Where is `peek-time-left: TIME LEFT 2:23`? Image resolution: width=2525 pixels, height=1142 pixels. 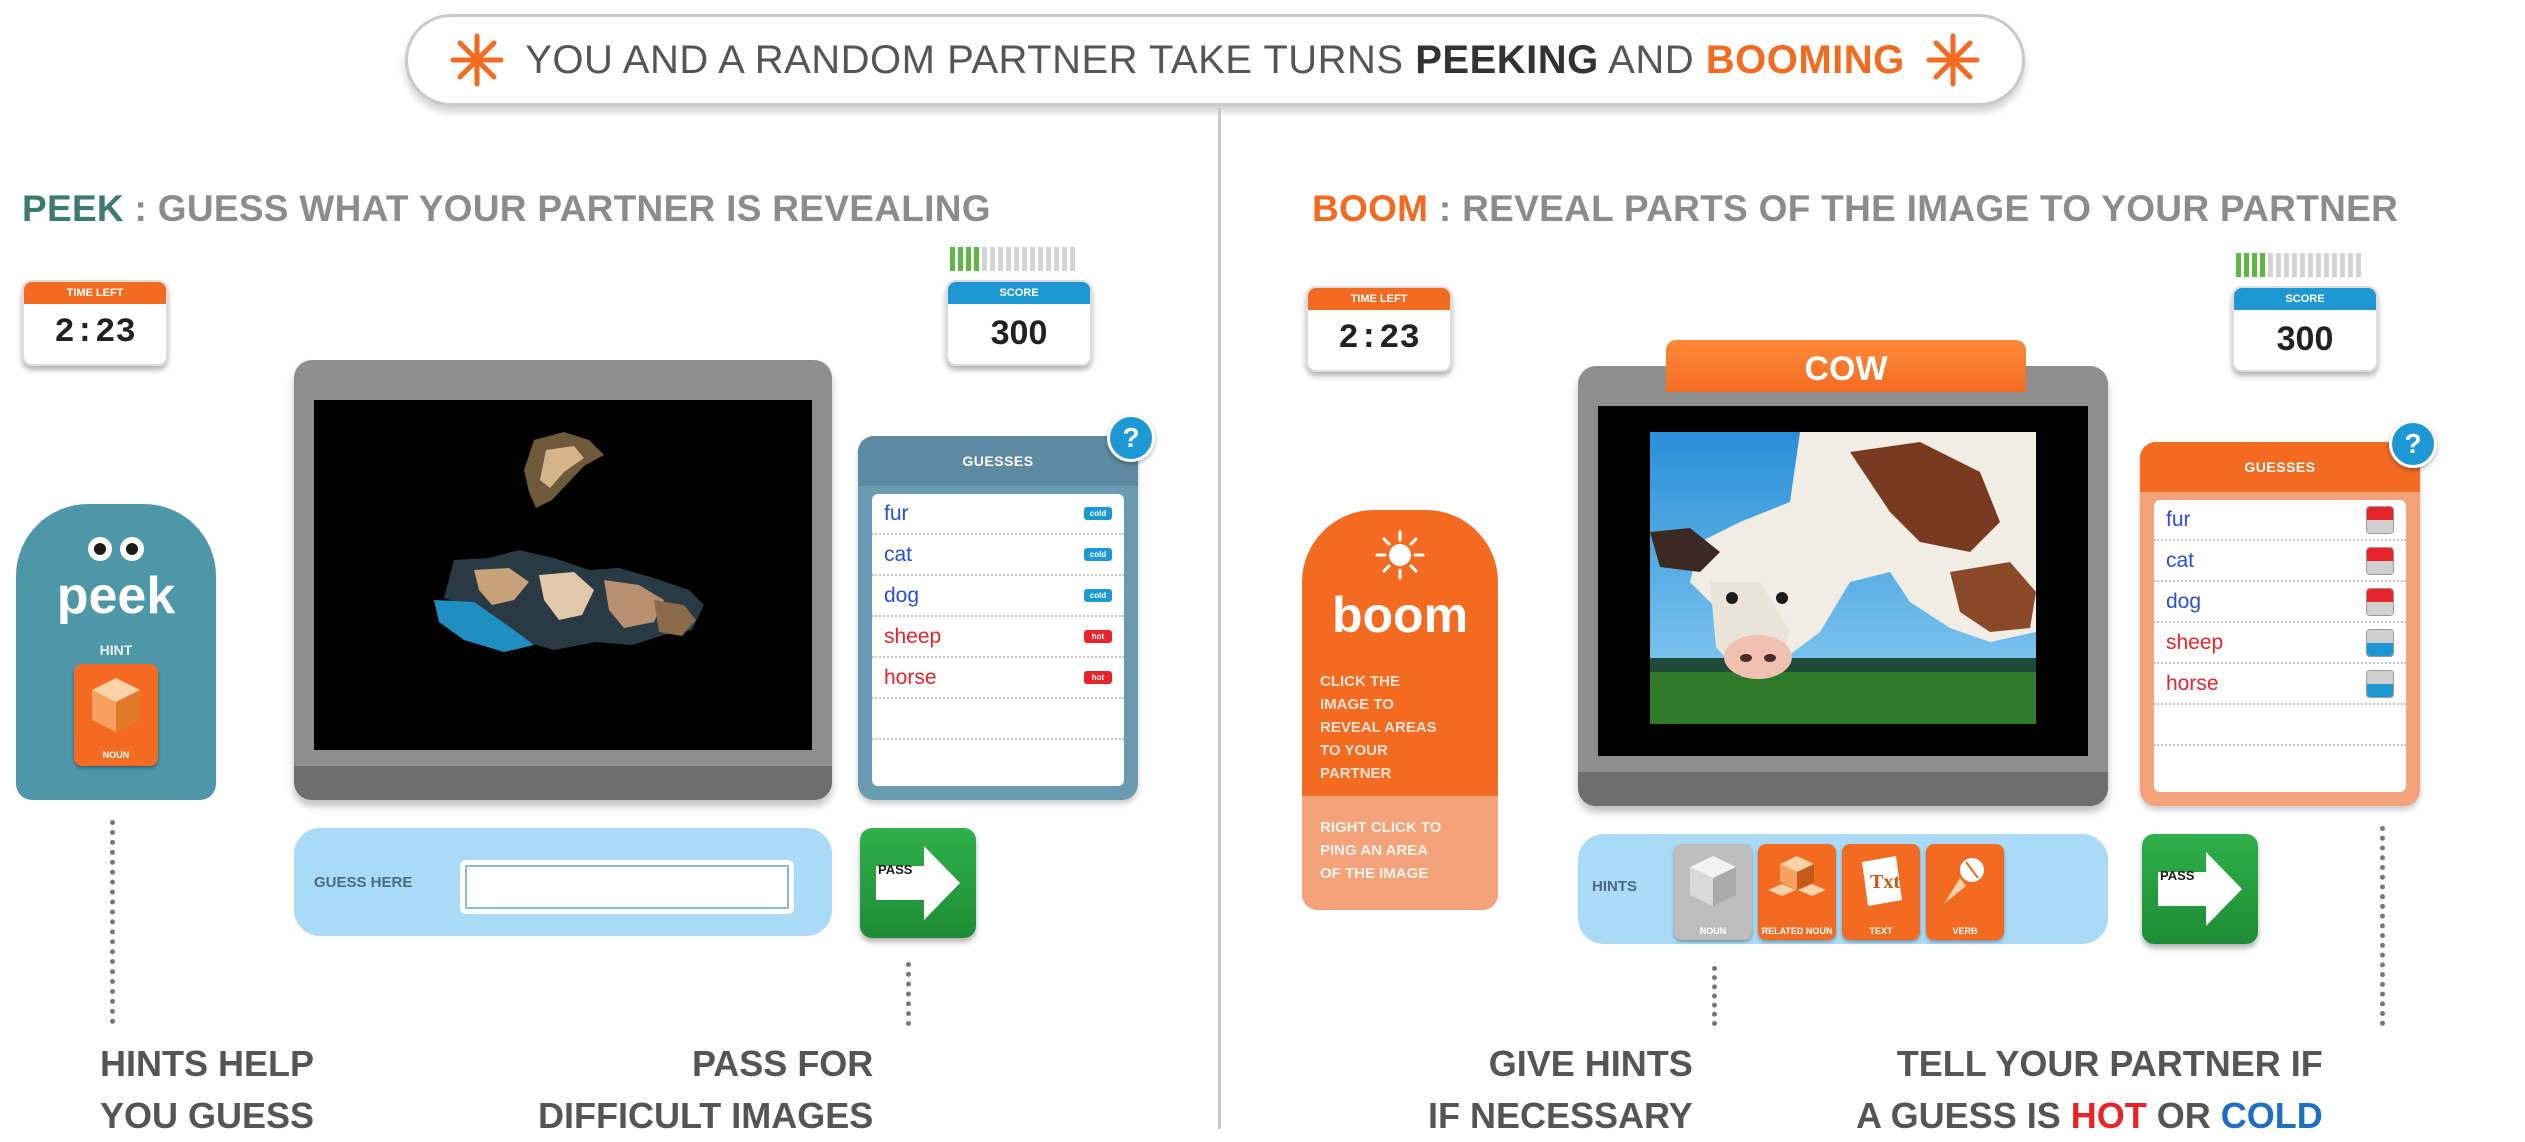
peek-time-left: TIME LEFT 2:23 is located at coordinates (95, 323).